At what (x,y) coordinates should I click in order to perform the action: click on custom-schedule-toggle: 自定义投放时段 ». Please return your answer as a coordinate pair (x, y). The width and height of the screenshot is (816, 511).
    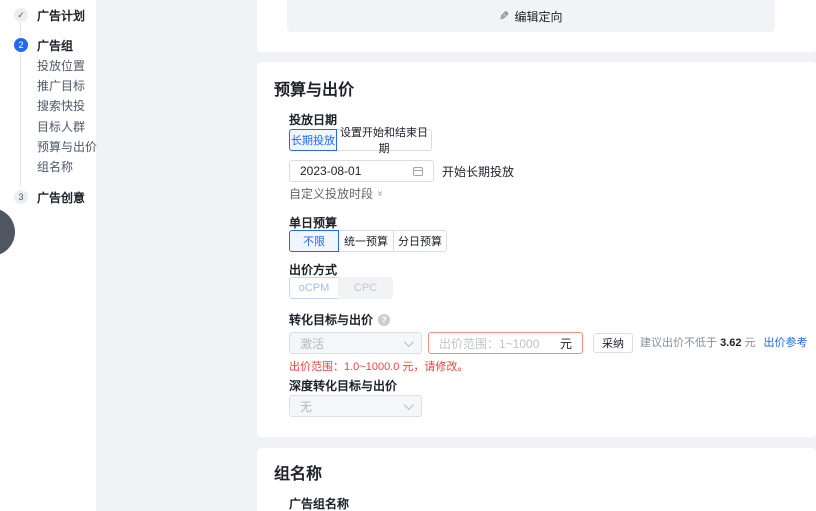
    Looking at the image, I should click on (337, 193).